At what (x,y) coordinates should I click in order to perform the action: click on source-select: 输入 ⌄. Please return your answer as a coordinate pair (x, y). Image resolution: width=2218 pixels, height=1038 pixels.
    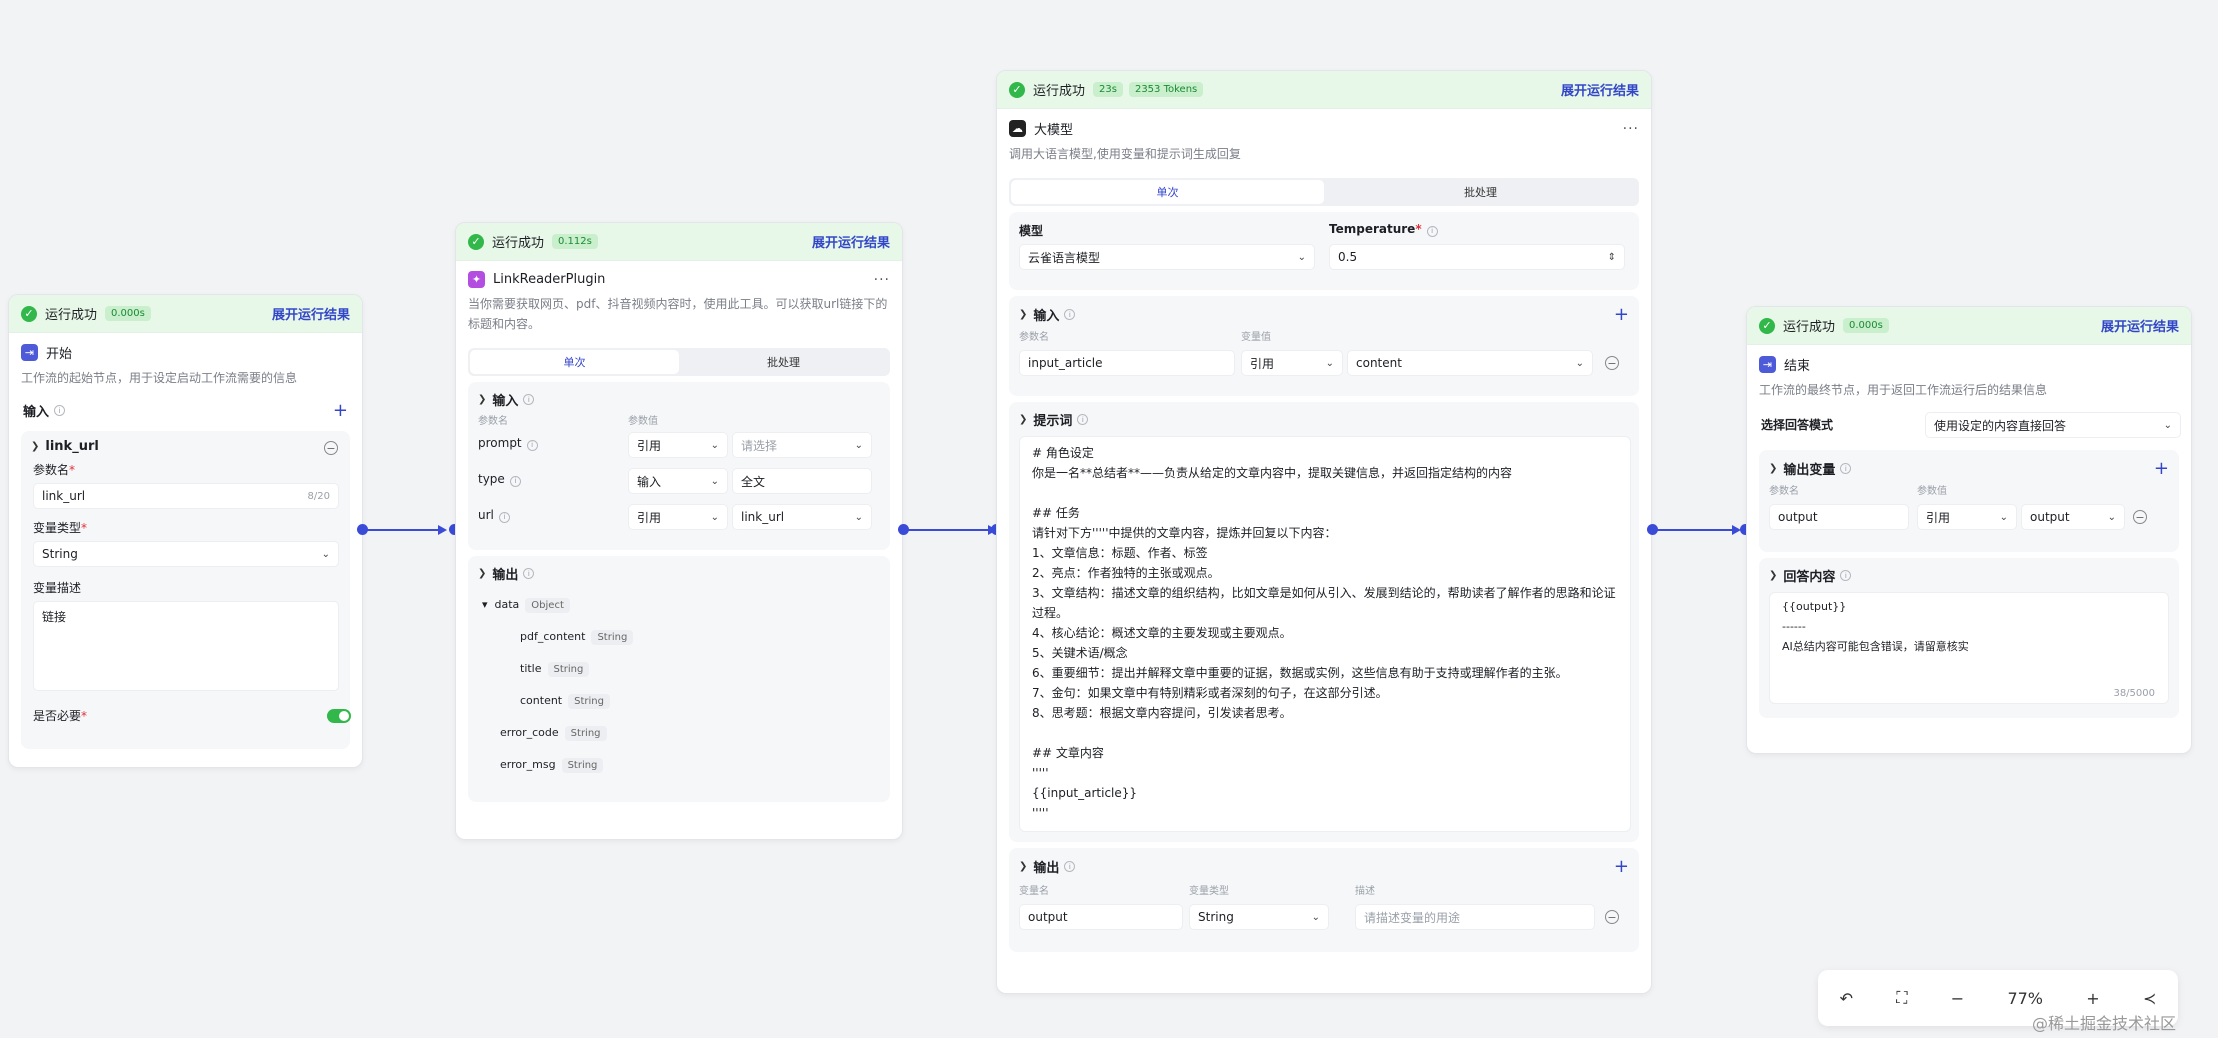
    Looking at the image, I should click on (678, 481).